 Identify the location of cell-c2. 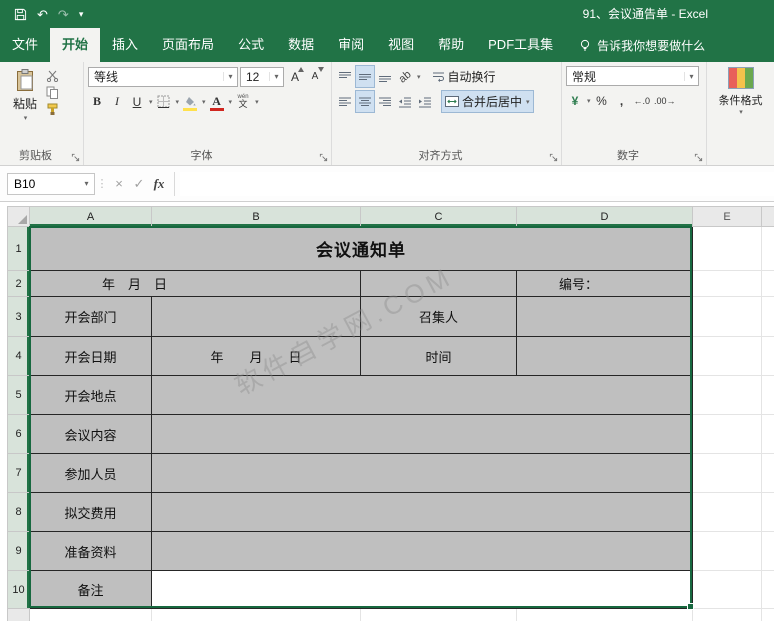
(438, 283).